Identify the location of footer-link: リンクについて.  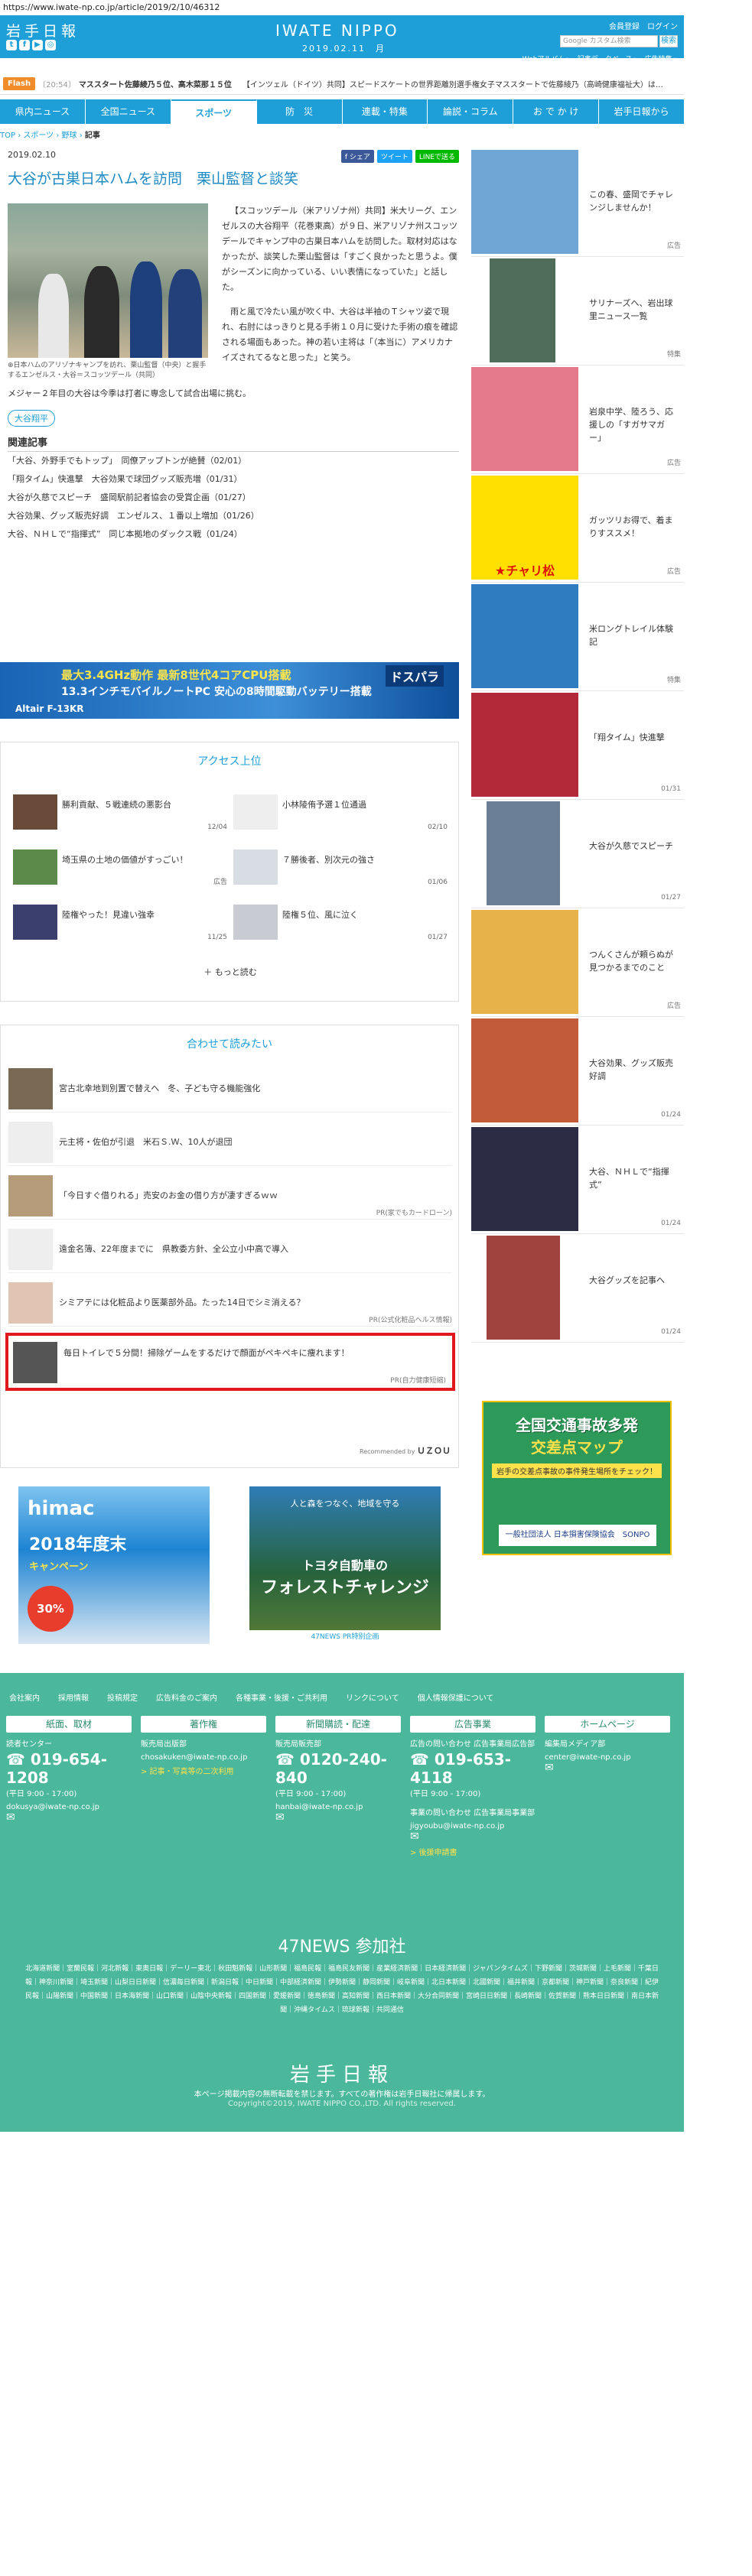
(373, 1697).